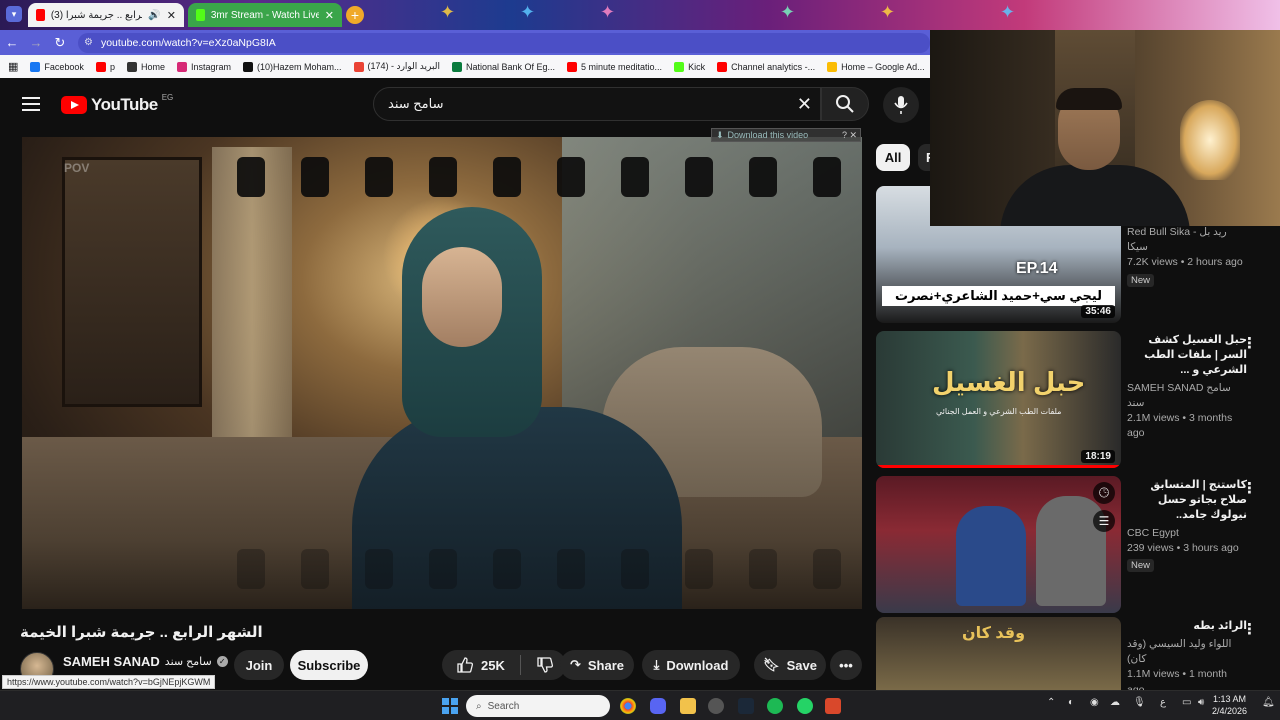 The height and width of the screenshot is (720, 1280). I want to click on filter-chip-all: All, so click(893, 157).